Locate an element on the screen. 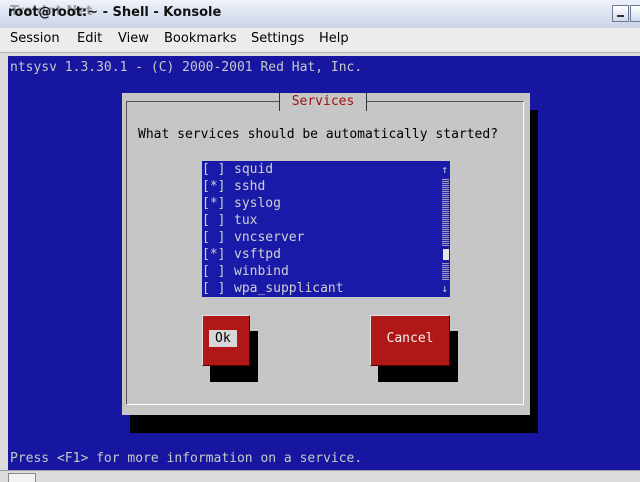 This screenshot has height=482, width=640. menu-view: View is located at coordinates (133, 38).